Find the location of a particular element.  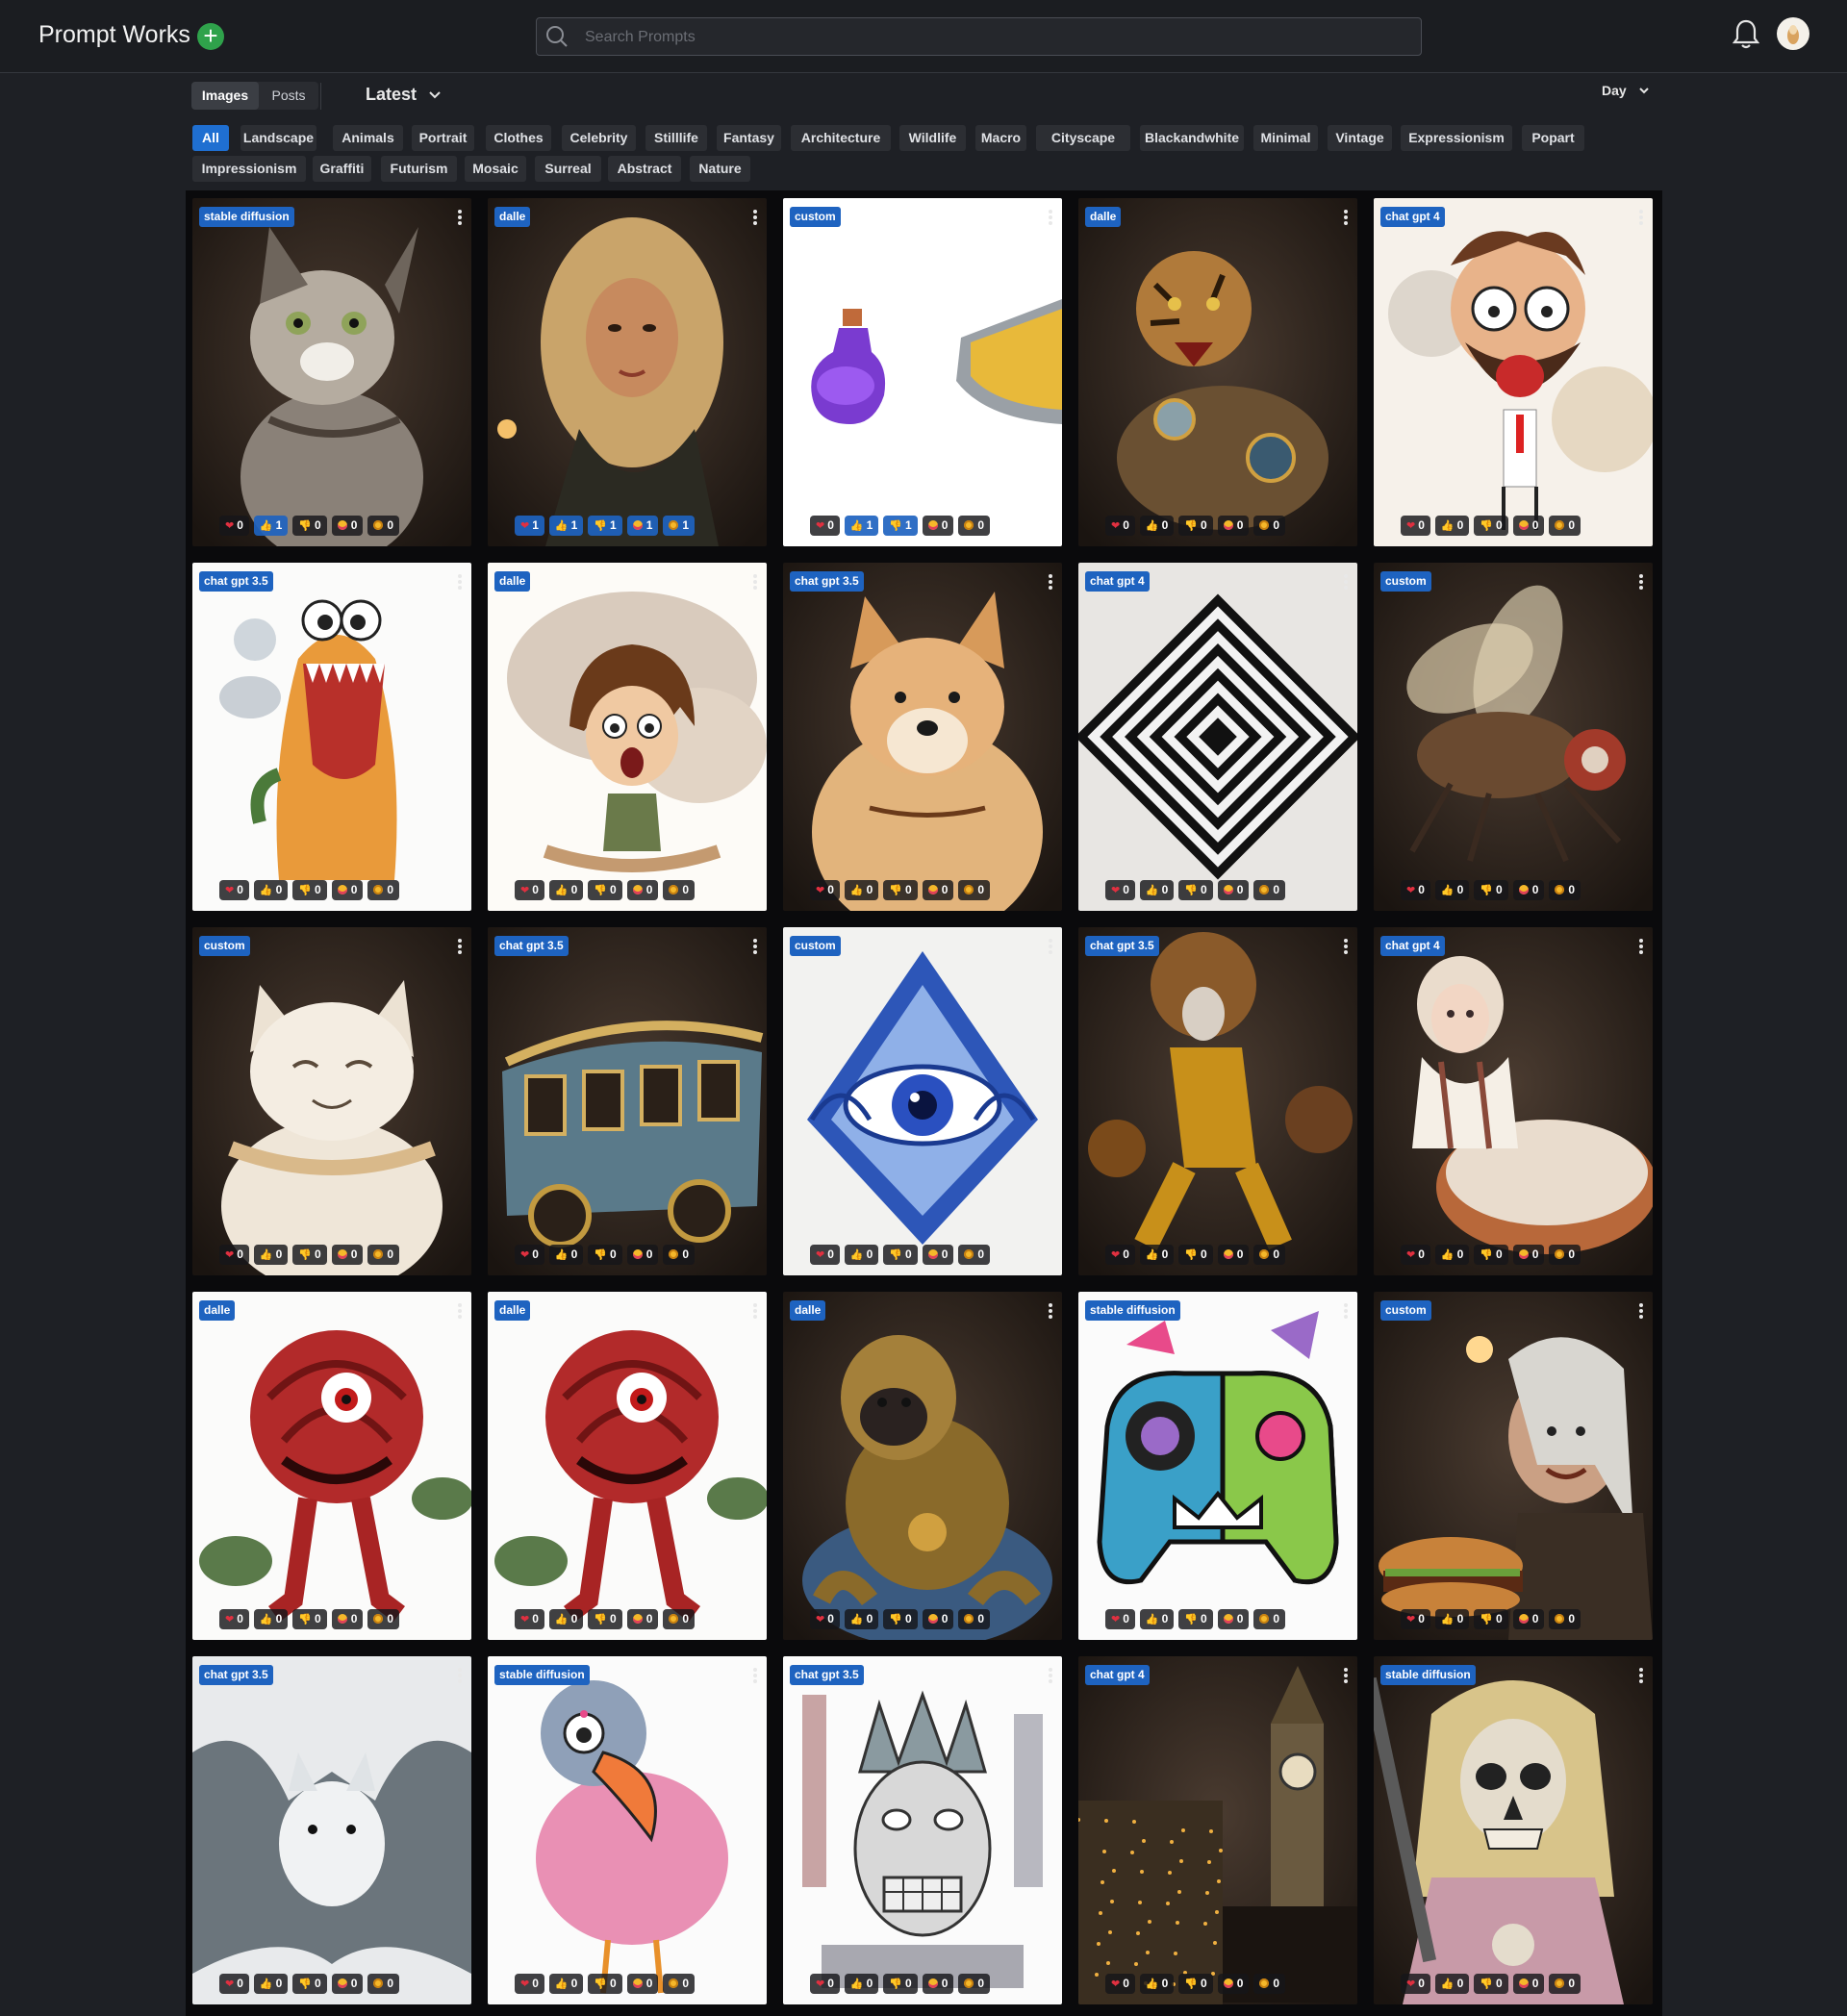

girl-on-bread-image is located at coordinates (1514, 1101).